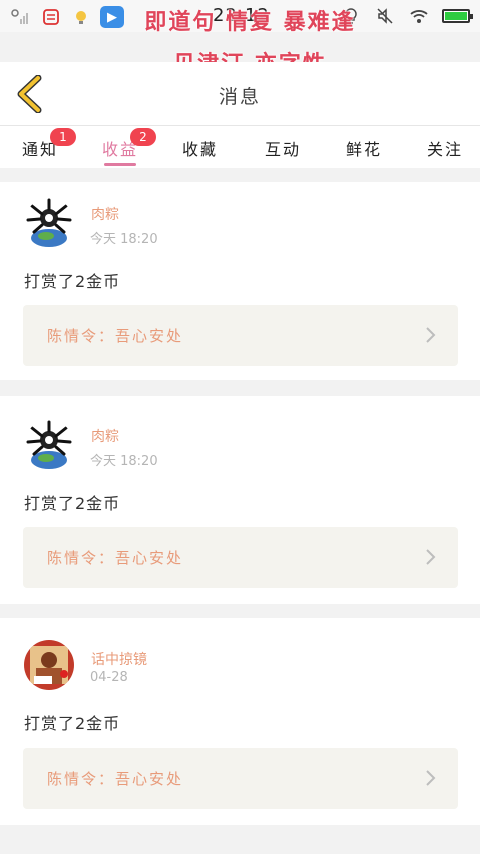  I want to click on tab-notifications: 通知 1, so click(49, 147).